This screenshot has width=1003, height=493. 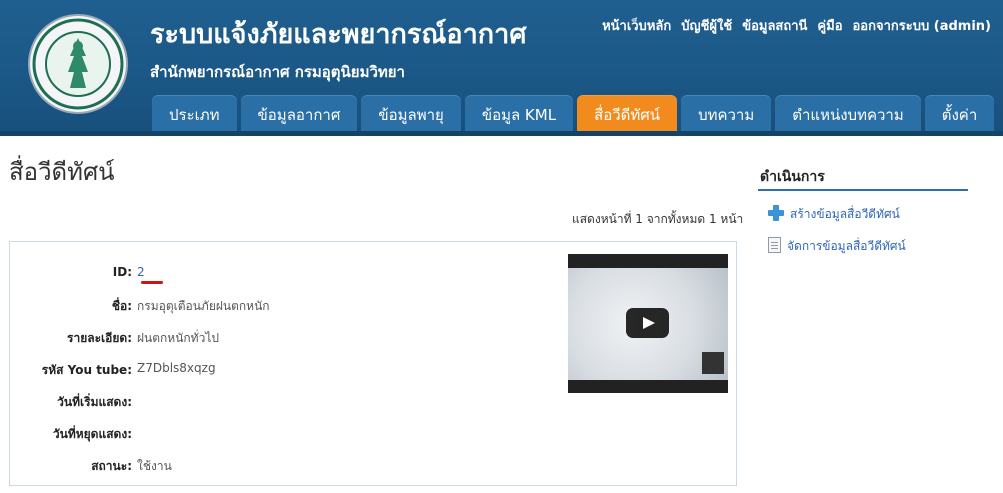 I want to click on tab-articles: บทความ, so click(x=726, y=114).